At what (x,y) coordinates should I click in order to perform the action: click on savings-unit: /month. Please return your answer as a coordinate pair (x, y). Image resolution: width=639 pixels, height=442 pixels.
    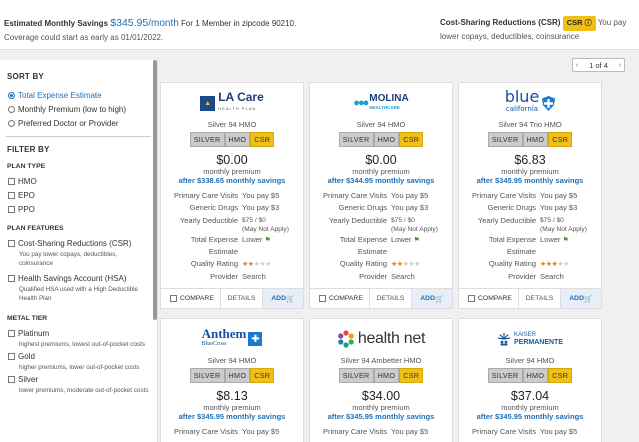
    Looking at the image, I should click on (163, 23).